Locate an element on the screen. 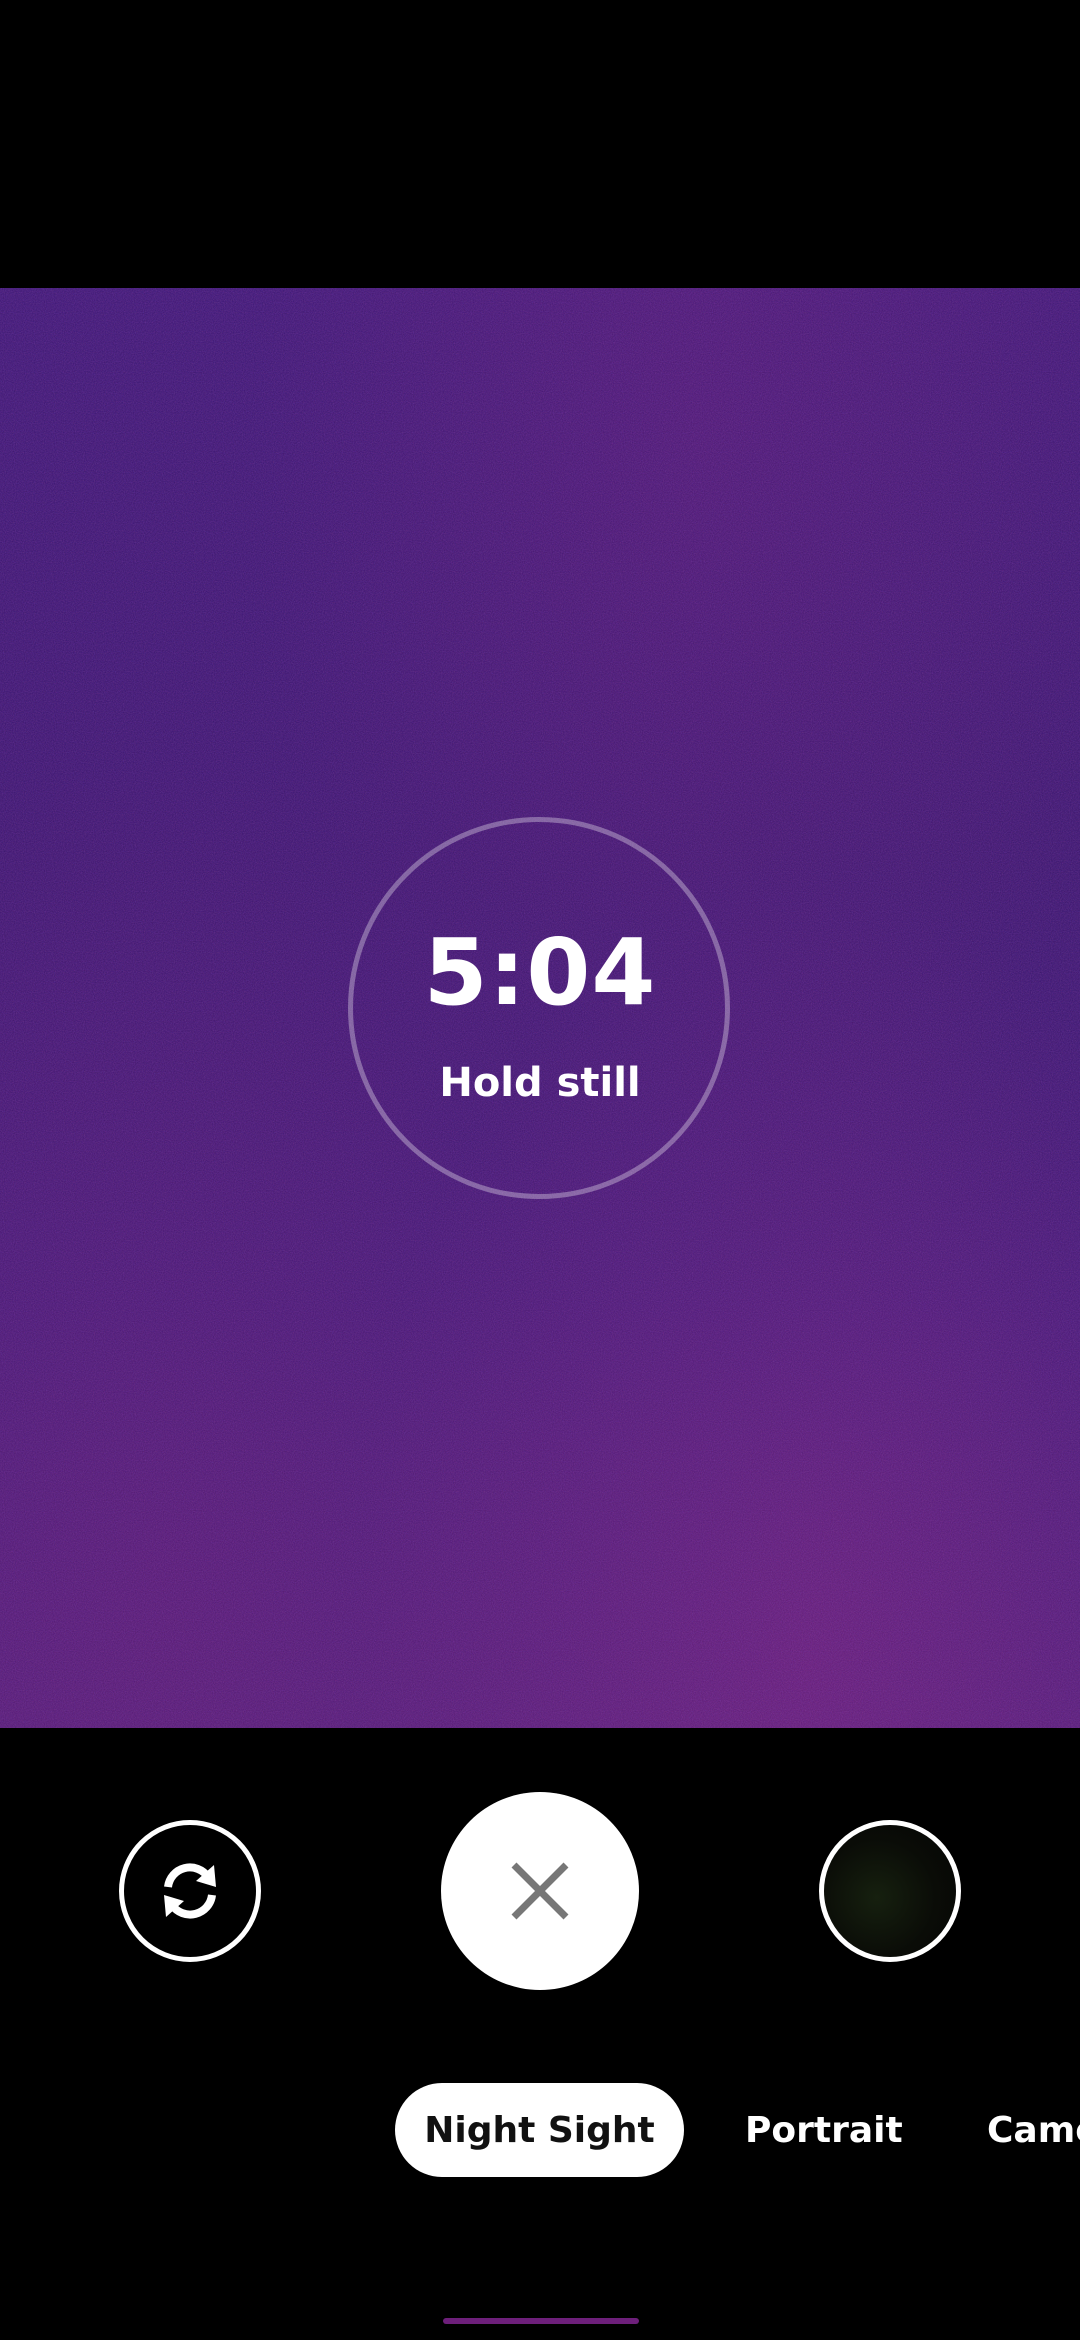  mode-portrait: Portrait is located at coordinates (824, 2130).